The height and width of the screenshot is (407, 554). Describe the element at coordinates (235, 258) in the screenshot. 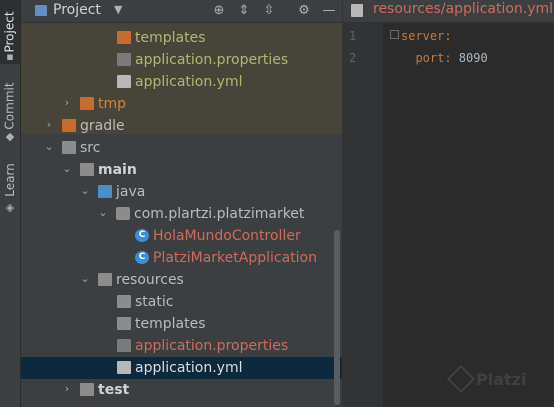

I see `tree-label: PlatziMarketApplication` at that location.